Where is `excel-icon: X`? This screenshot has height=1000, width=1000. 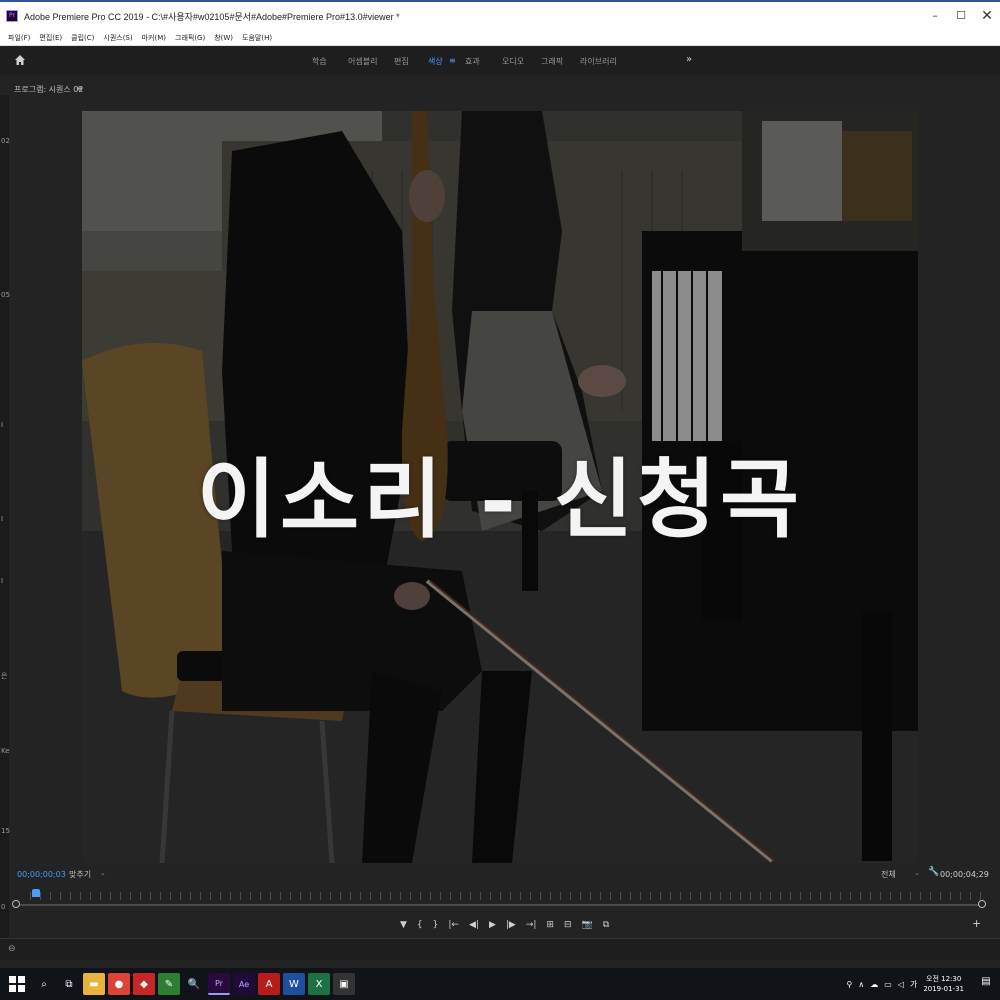
excel-icon: X is located at coordinates (319, 984).